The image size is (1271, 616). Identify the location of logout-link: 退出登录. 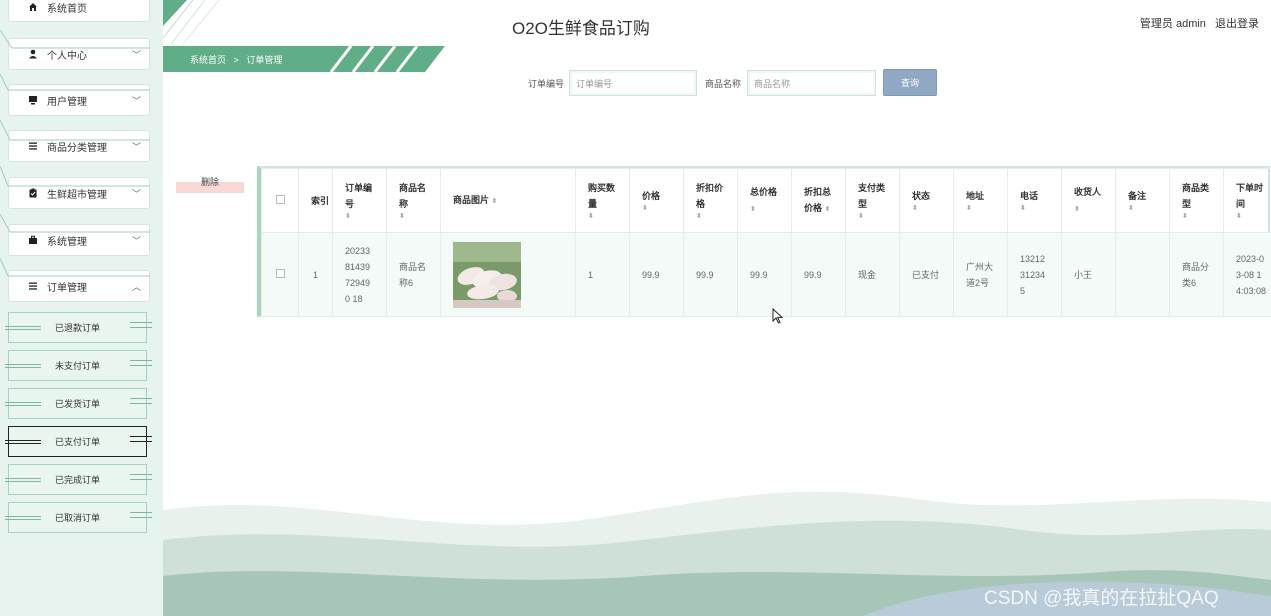
(1237, 24).